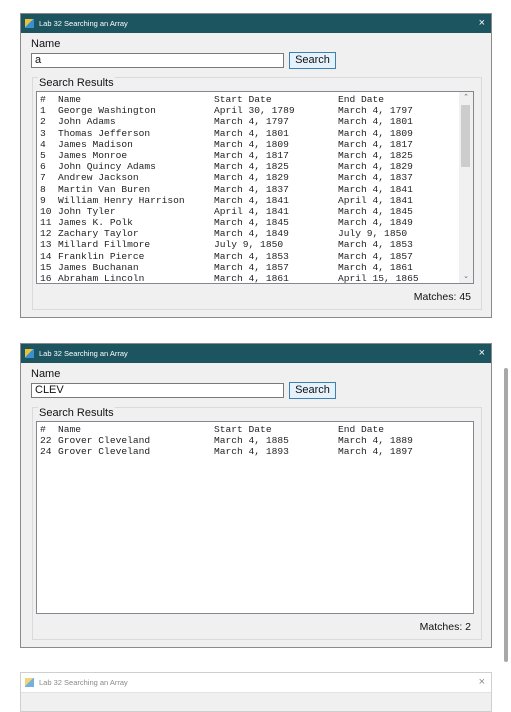 Image resolution: width=511 pixels, height=712 pixels. Describe the element at coordinates (251, 155) in the screenshot. I see `cell-start: March 4, 1817` at that location.